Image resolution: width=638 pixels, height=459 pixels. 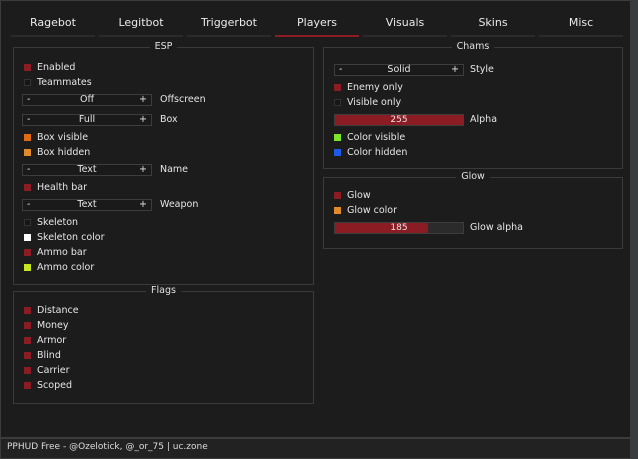 What do you see at coordinates (27, 370) in the screenshot?
I see `carrier-checkbox` at bounding box center [27, 370].